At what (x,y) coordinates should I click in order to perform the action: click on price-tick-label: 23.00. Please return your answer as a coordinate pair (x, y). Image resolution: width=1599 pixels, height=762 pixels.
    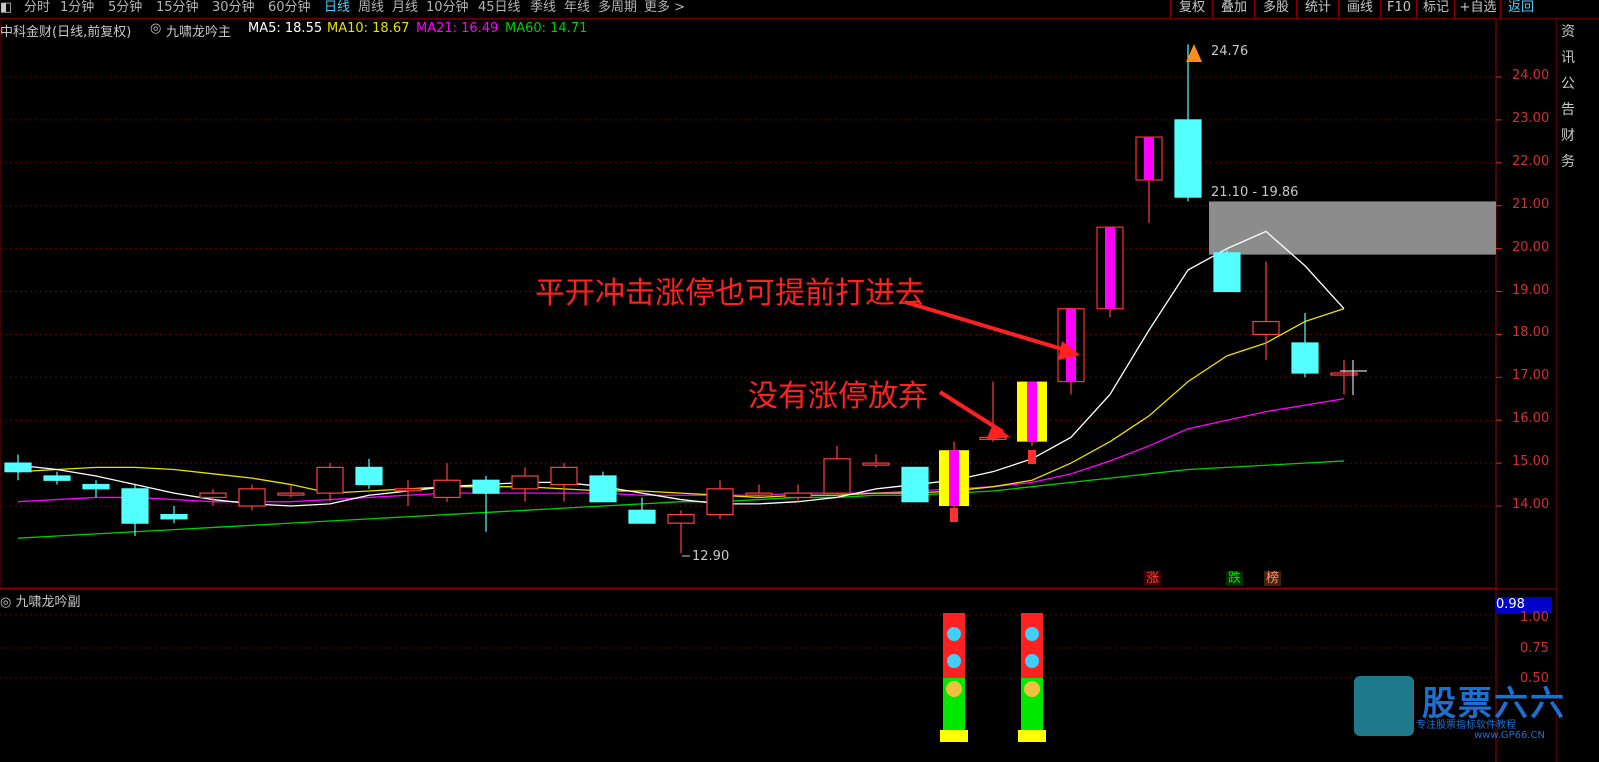
    Looking at the image, I should click on (1531, 118).